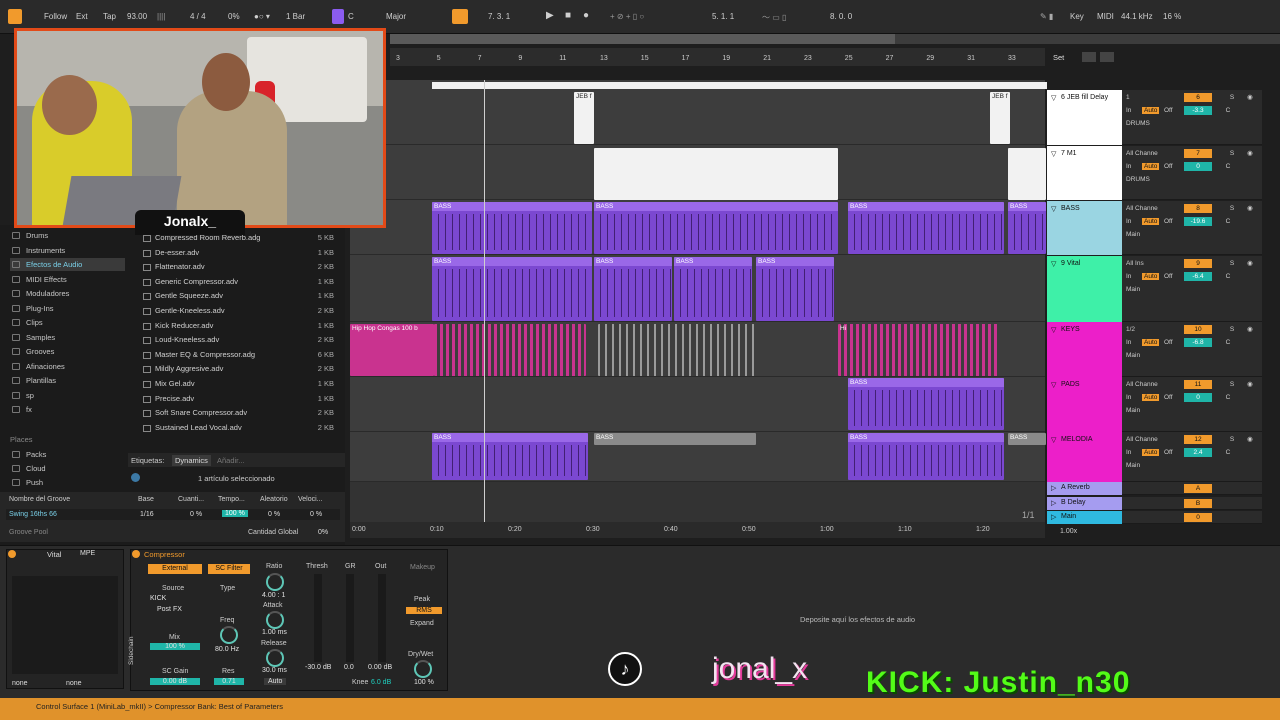 Image resolution: width=1280 pixels, height=720 pixels. Describe the element at coordinates (1000, 118) in the screenshot. I see `clip-jeb-2: JEB f` at that location.